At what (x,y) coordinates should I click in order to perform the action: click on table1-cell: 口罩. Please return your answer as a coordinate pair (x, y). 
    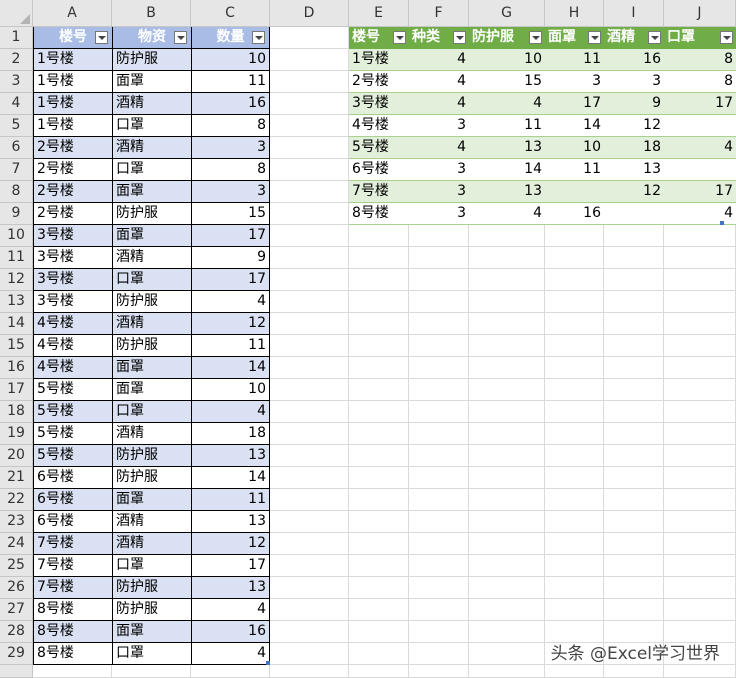
    Looking at the image, I should click on (151, 566).